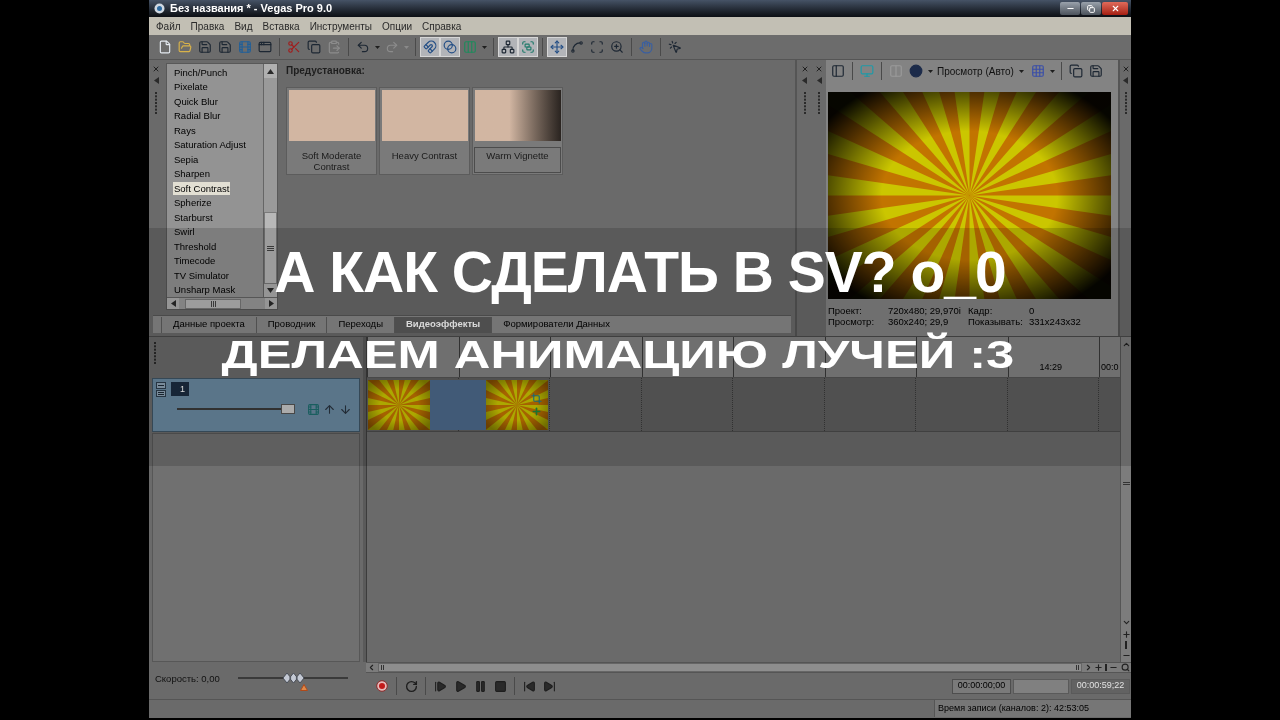 The width and height of the screenshot is (1280, 720). I want to click on preset-tile: Heavy Contrast, so click(424, 131).